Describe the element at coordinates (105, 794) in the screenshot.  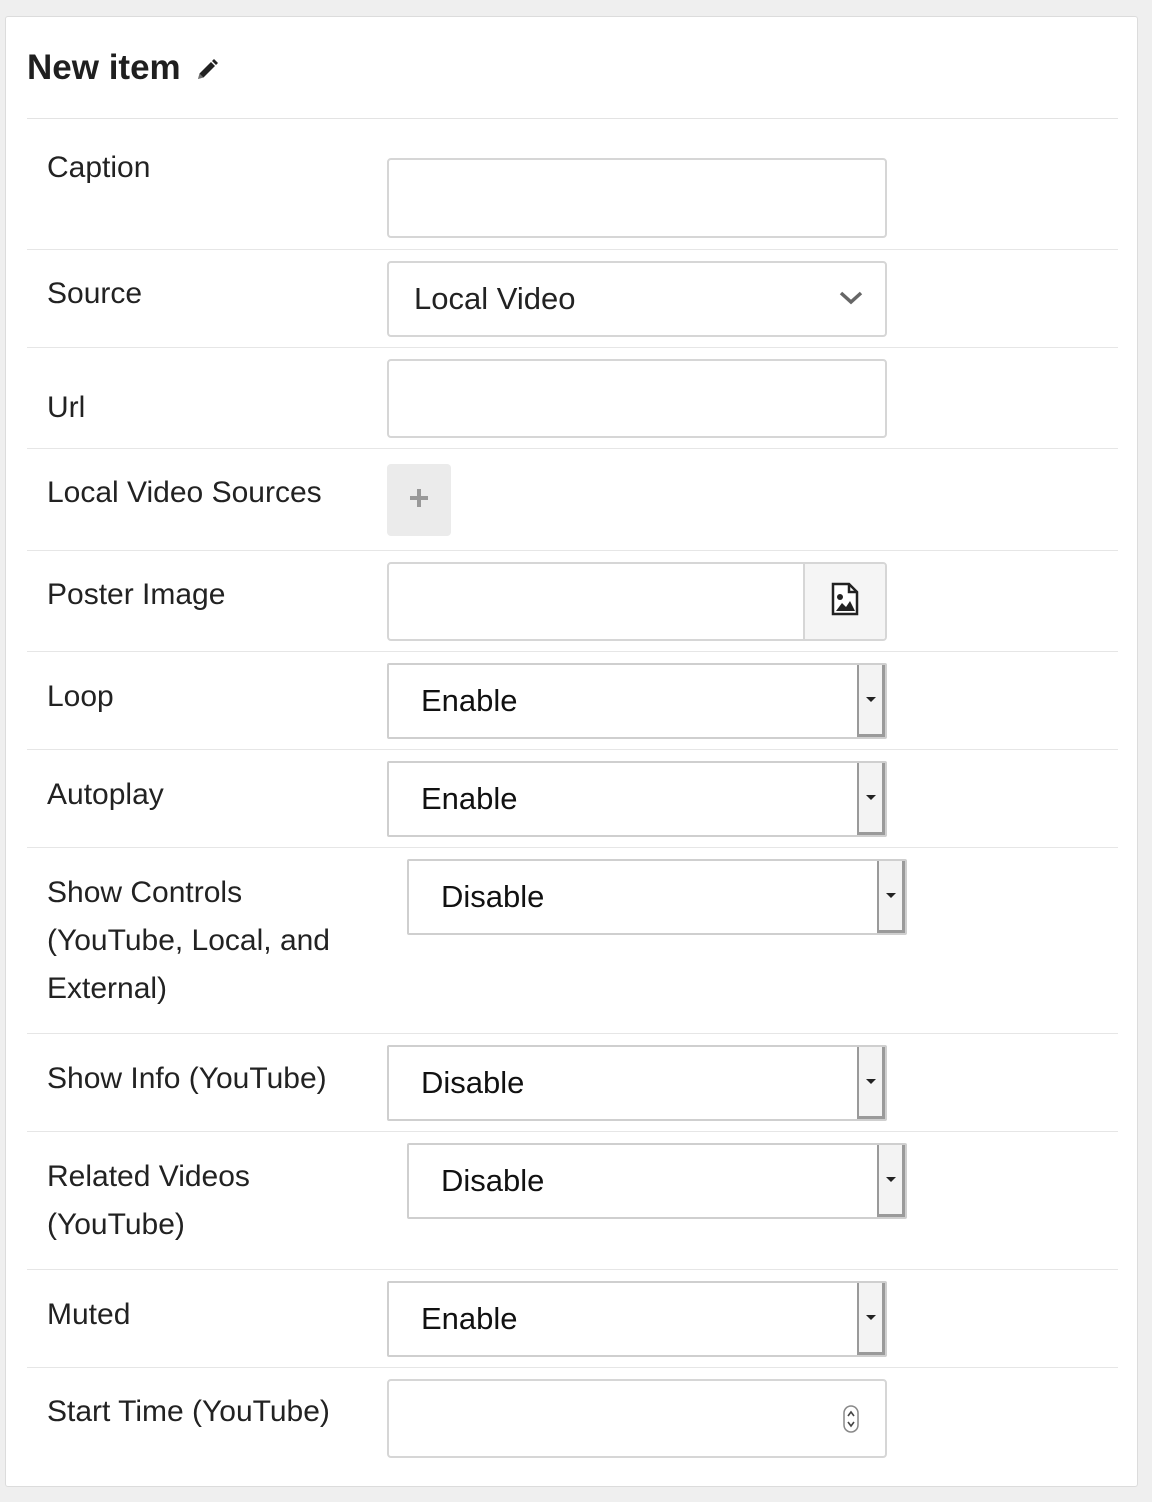
I see `autoplay-label: Autoplay` at that location.